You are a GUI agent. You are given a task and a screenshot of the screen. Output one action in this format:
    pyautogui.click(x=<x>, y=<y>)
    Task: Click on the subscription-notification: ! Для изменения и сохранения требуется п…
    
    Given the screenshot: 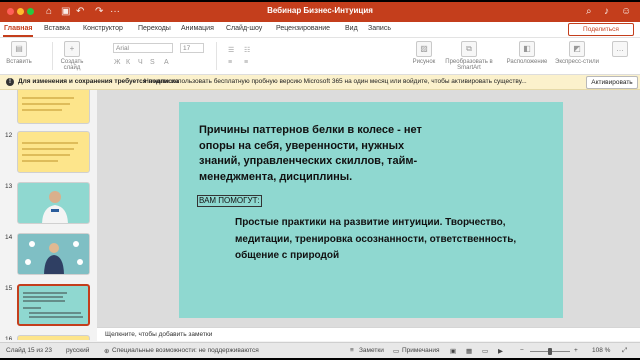 What is the action you would take?
    pyautogui.click(x=320, y=82)
    